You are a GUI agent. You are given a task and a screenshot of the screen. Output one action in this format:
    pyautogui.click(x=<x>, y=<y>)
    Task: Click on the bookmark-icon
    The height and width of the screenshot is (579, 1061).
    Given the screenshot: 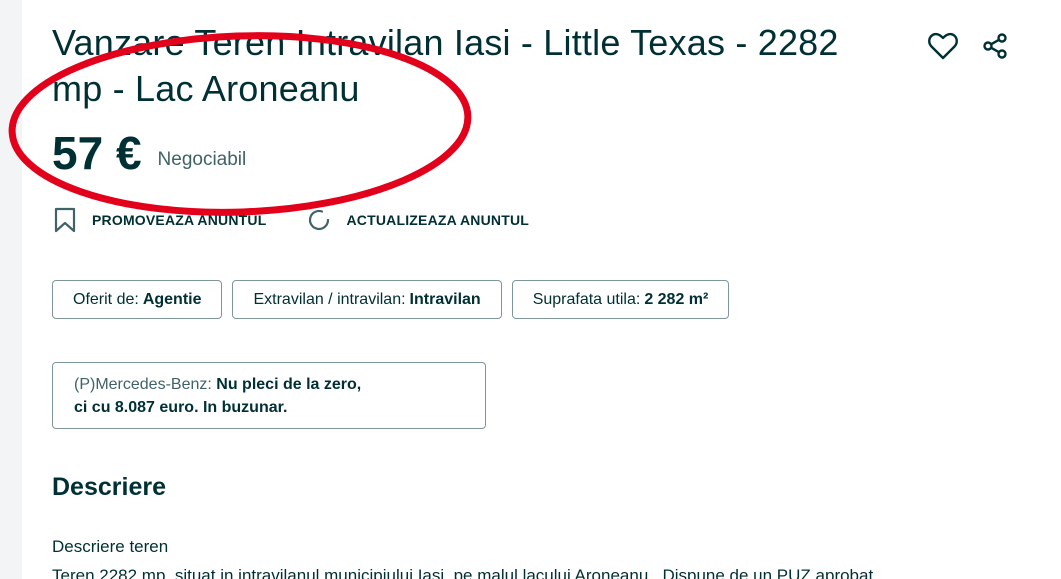 What is the action you would take?
    pyautogui.click(x=65, y=220)
    